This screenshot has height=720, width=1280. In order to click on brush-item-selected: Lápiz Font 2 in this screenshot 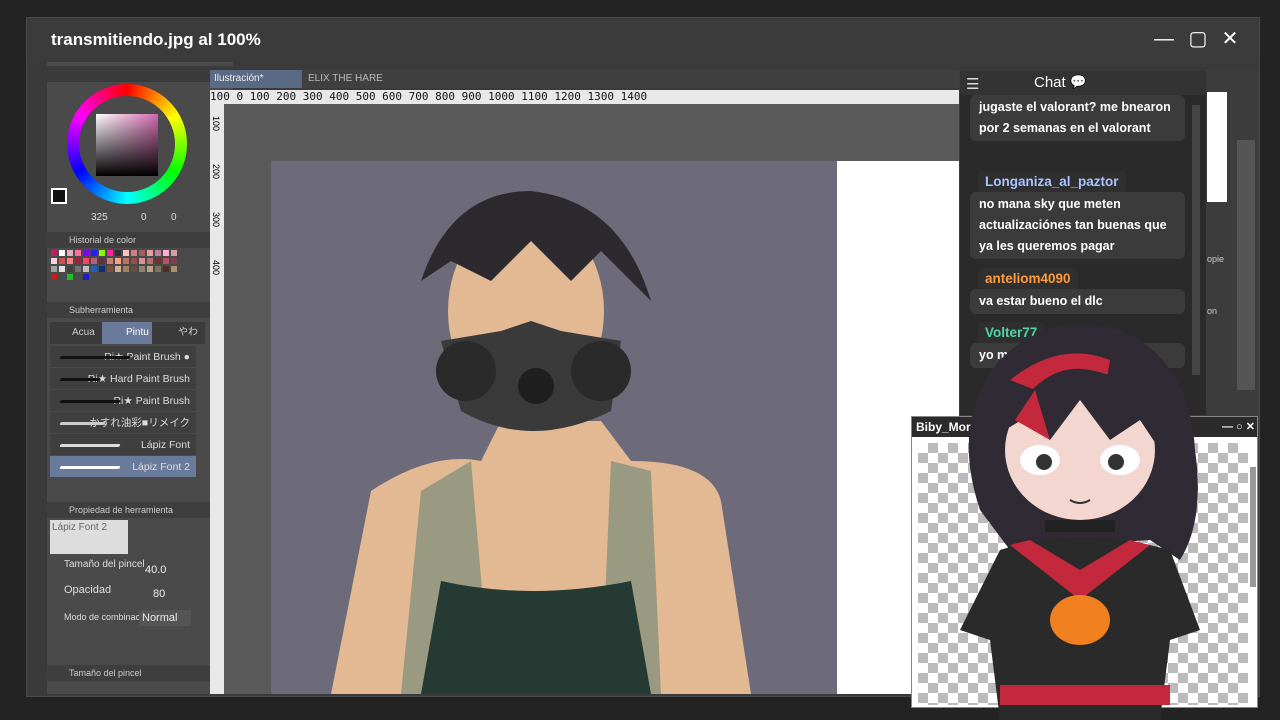, I will do `click(123, 467)`.